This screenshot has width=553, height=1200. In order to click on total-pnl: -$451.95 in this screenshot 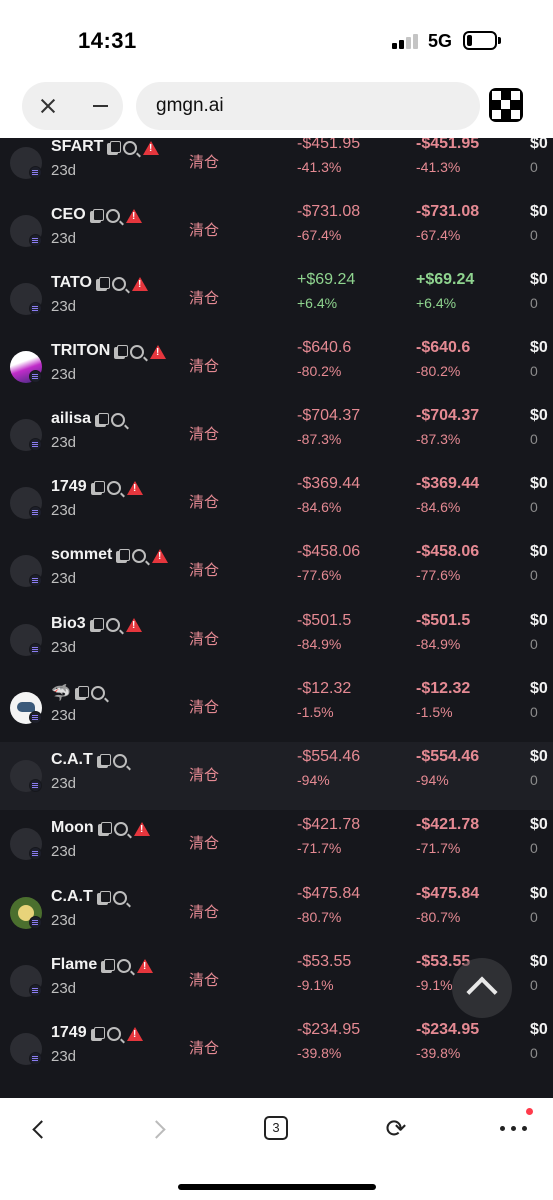, I will do `click(448, 145)`.